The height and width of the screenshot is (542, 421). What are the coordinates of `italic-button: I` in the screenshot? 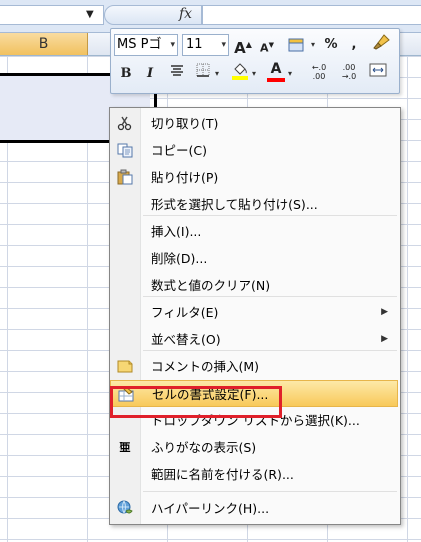 It's located at (150, 74).